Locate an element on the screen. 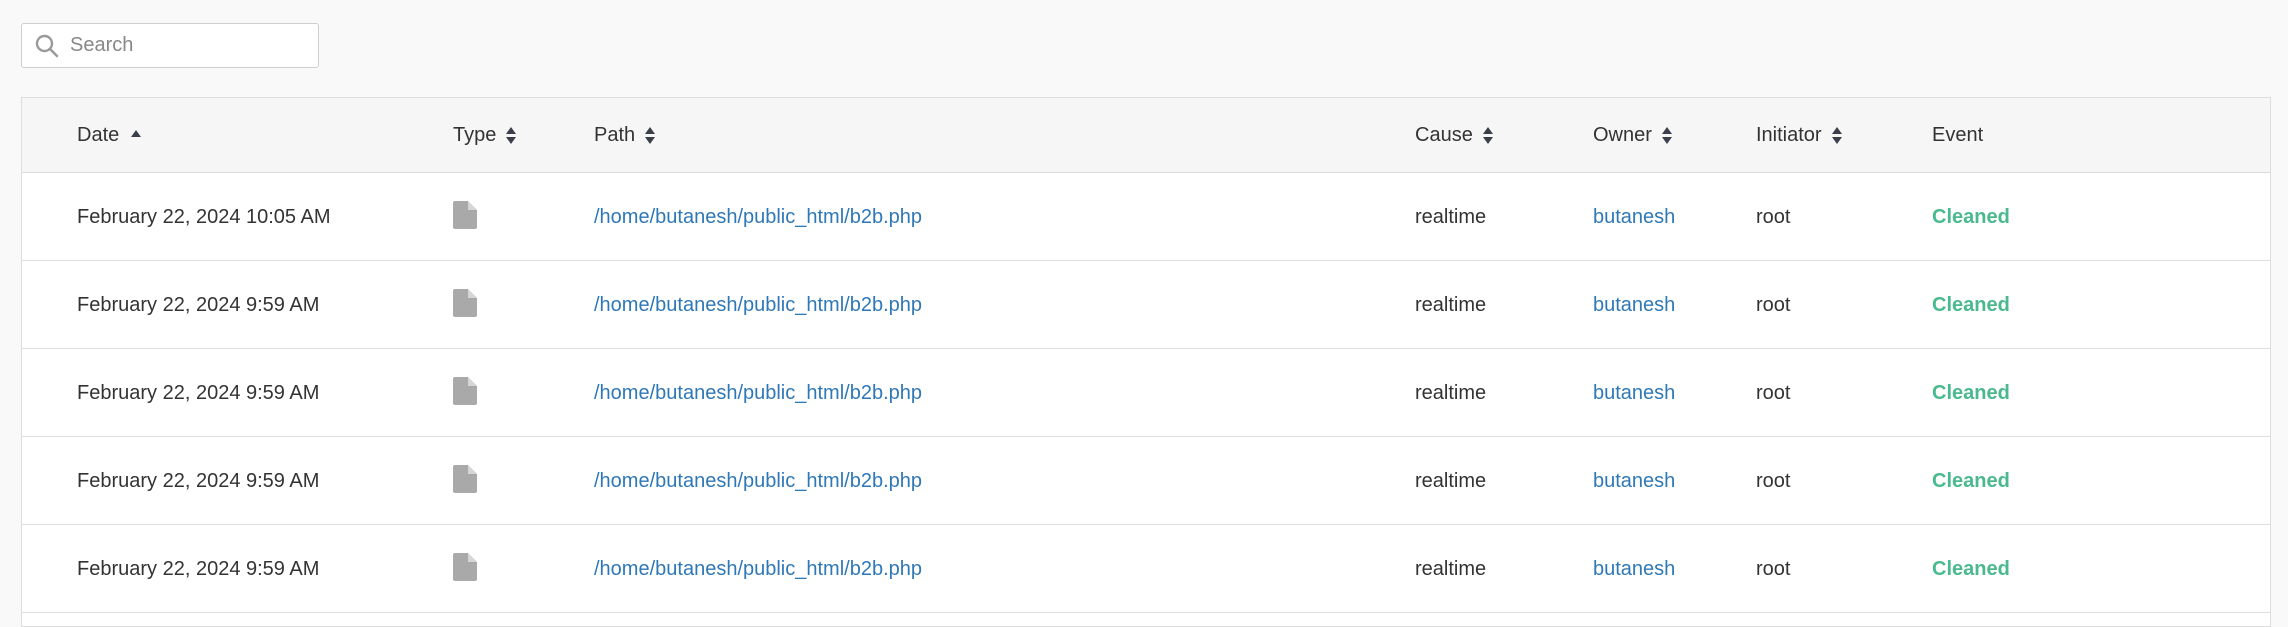 This screenshot has width=2288, height=627. column-header-date: Date is located at coordinates (109, 135).